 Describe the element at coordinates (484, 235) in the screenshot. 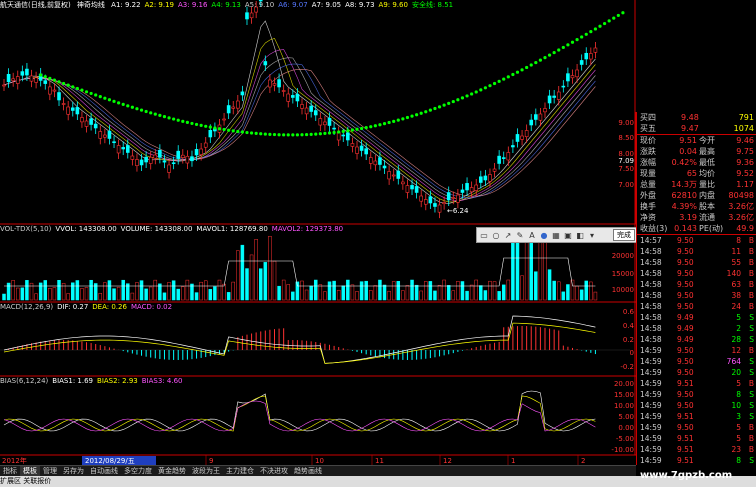

I see `select-icon: ▭` at that location.